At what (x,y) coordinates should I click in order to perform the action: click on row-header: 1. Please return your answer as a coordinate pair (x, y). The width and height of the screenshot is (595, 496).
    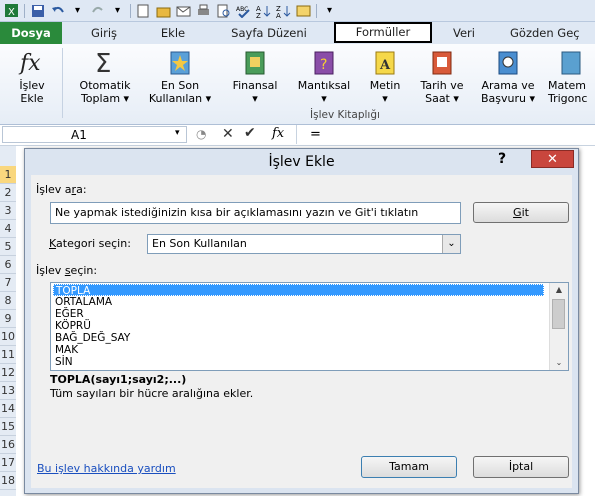
    Looking at the image, I should click on (8, 175).